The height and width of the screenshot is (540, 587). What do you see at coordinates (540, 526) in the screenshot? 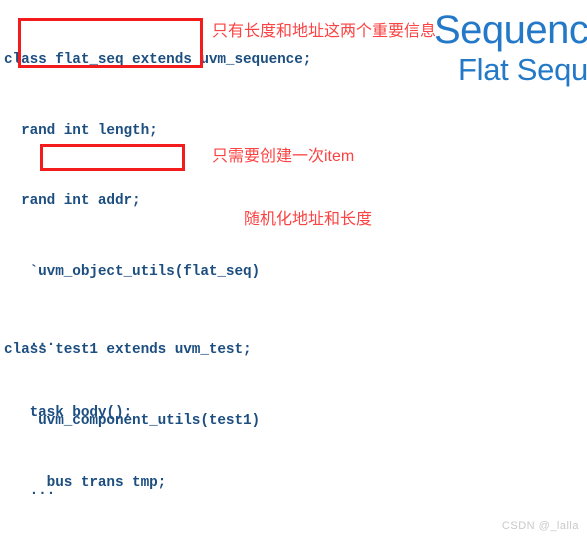
I see `csdn-watermark: CSDN @_lalla` at bounding box center [540, 526].